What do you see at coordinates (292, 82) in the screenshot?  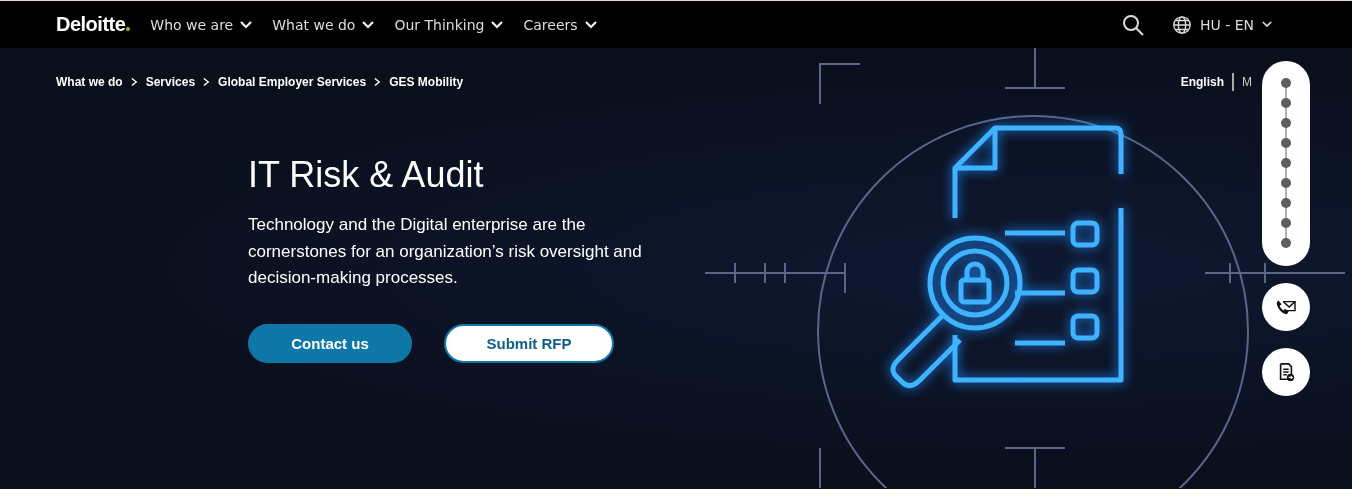 I see `breadcrumb-link: Global Employer Services` at bounding box center [292, 82].